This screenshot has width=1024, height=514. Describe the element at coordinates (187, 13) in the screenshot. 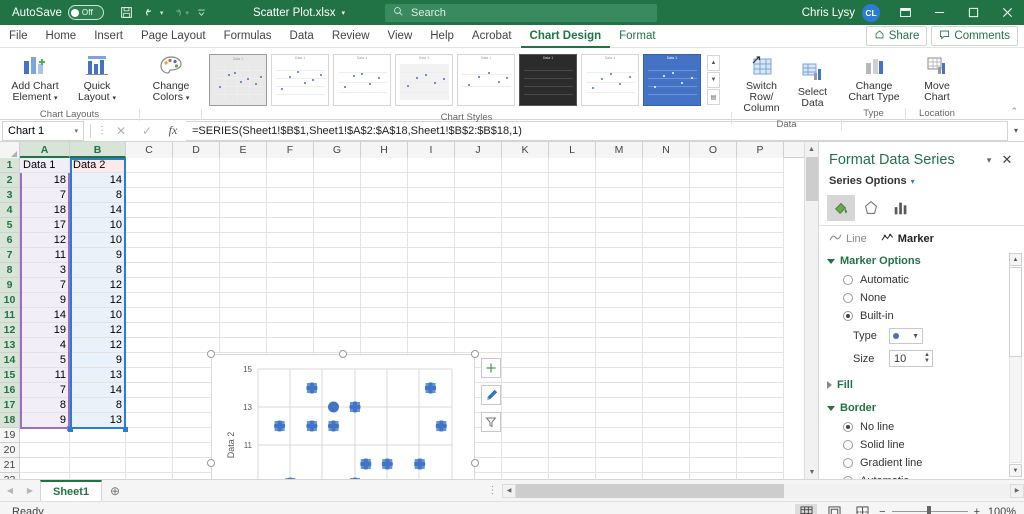

I see `redo-dropdown-icon: ▾` at that location.